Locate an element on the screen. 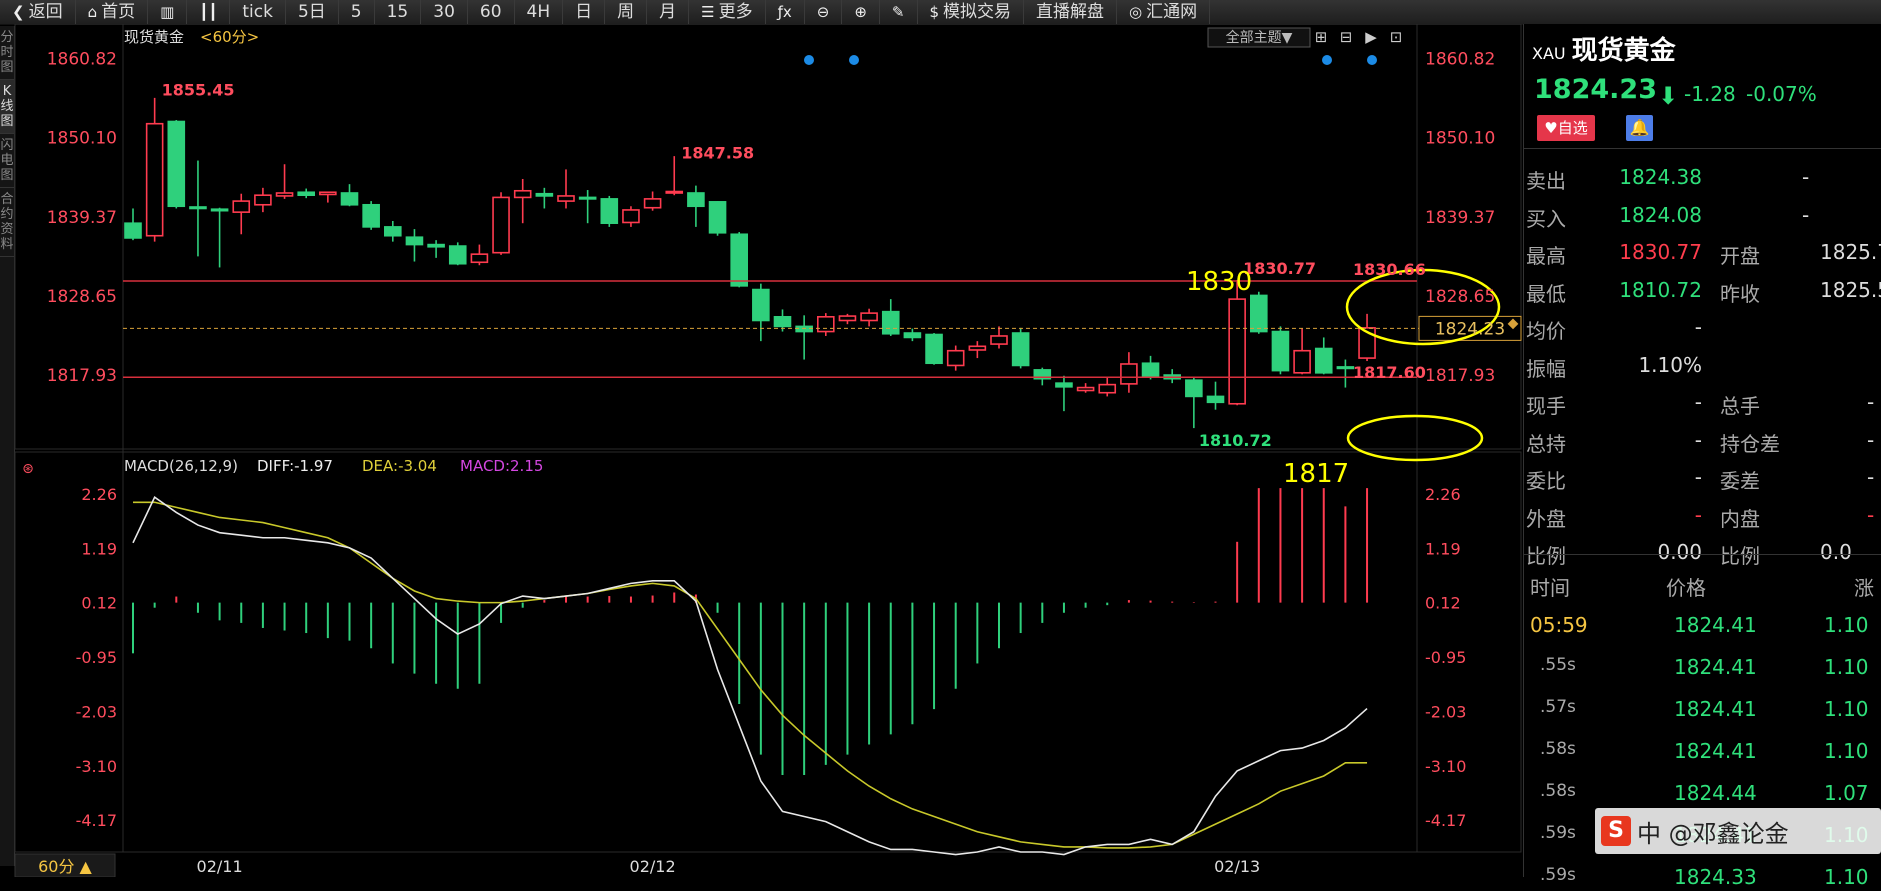  toolbar-4h-button: 4H is located at coordinates (539, 12).